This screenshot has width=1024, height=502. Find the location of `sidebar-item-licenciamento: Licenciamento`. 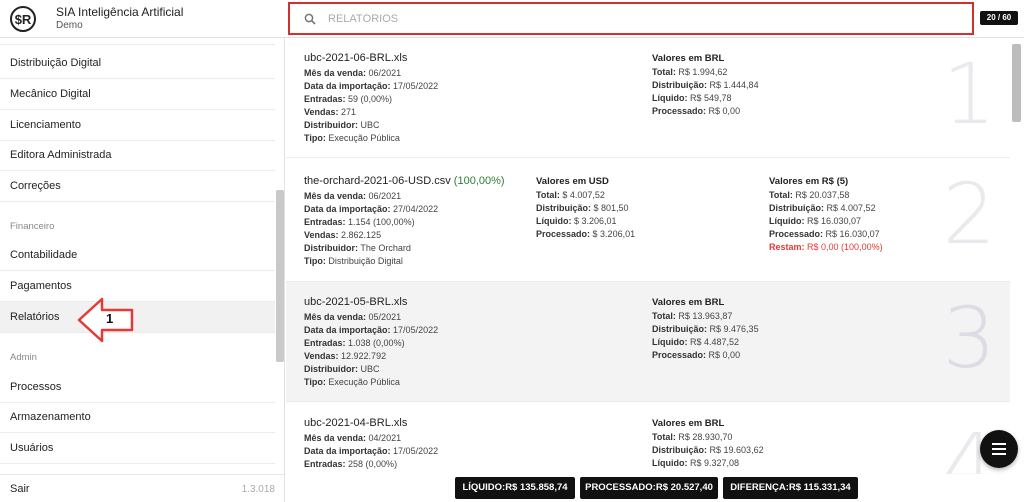

sidebar-item-licenciamento: Licenciamento is located at coordinates (137, 125).